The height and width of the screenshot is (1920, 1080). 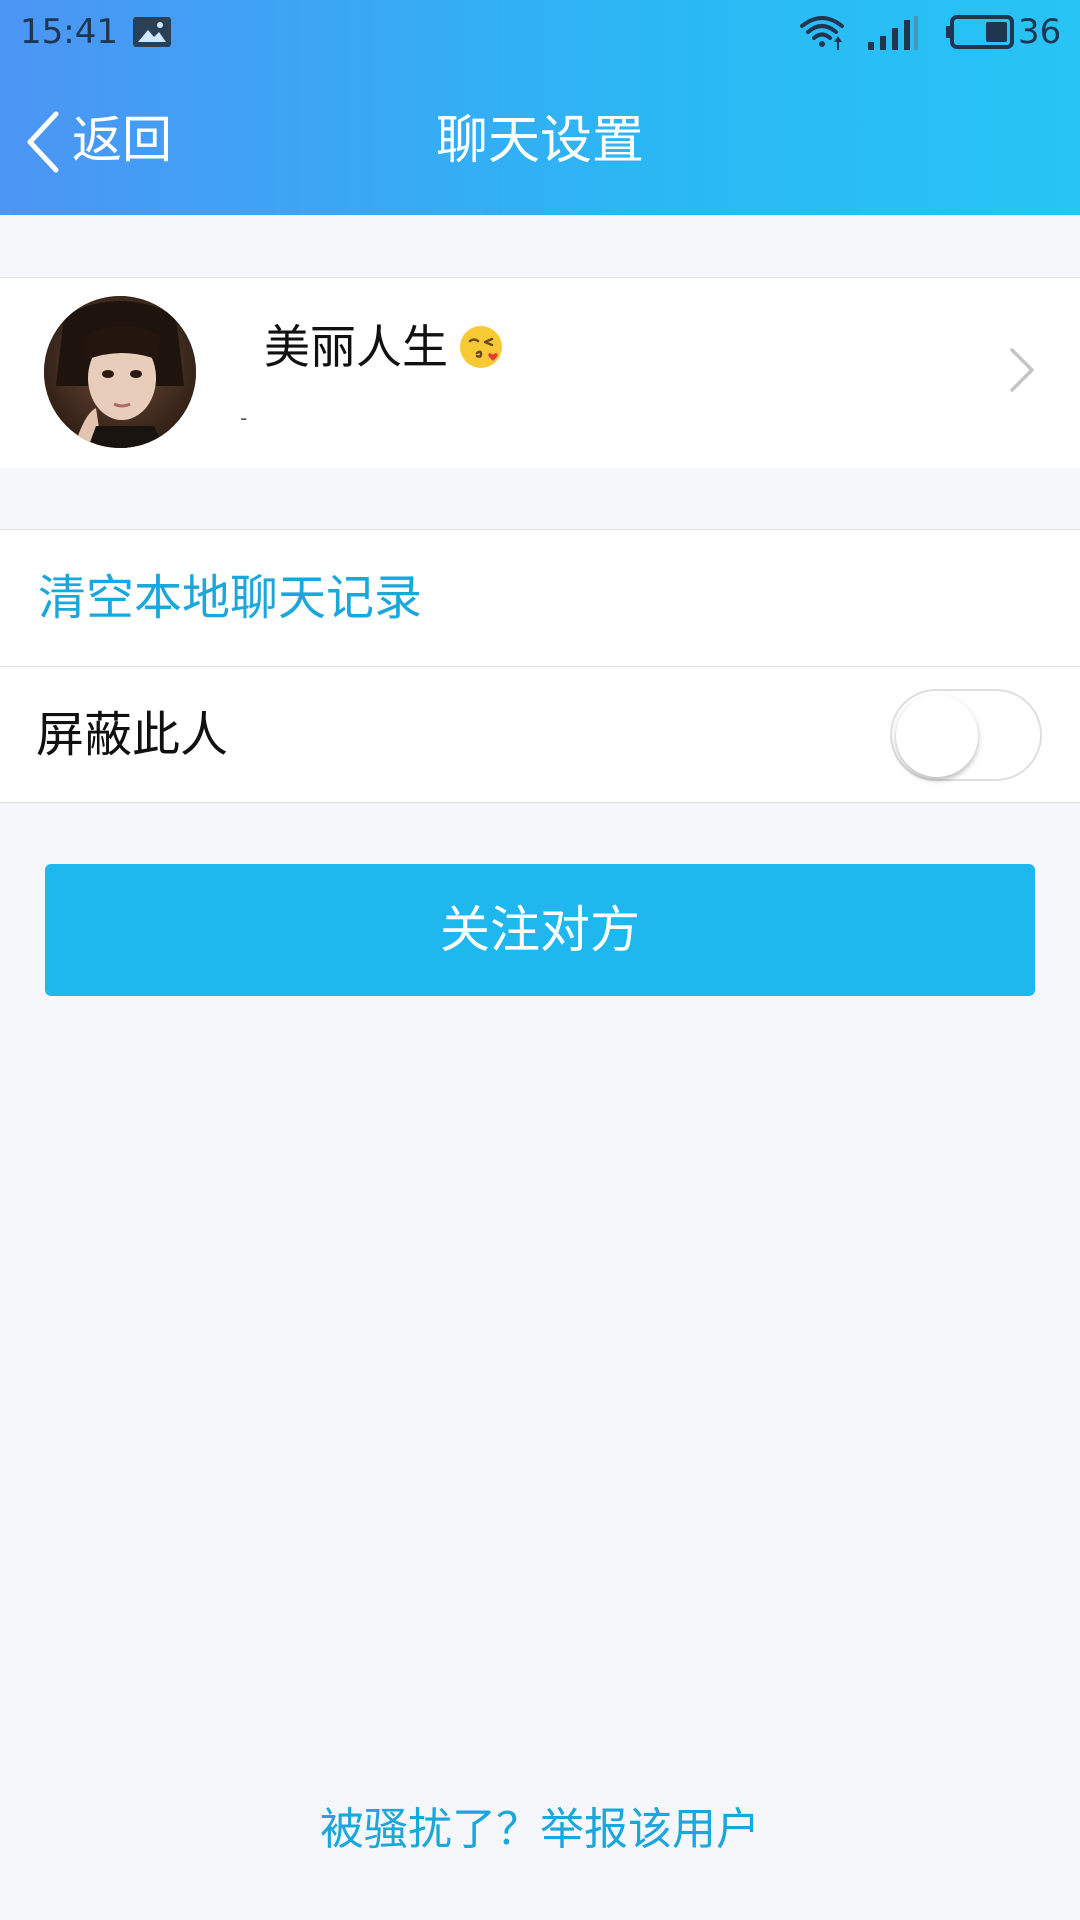 What do you see at coordinates (481, 347) in the screenshot?
I see `kissing-face-emoji-icon` at bounding box center [481, 347].